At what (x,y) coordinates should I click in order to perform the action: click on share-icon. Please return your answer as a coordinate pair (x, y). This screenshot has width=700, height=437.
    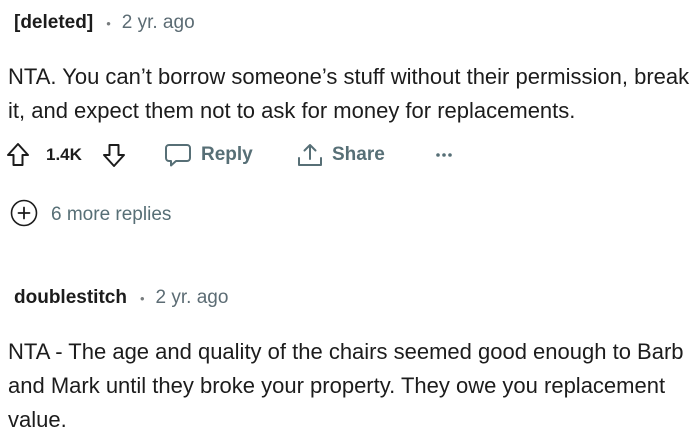
    Looking at the image, I should click on (310, 155).